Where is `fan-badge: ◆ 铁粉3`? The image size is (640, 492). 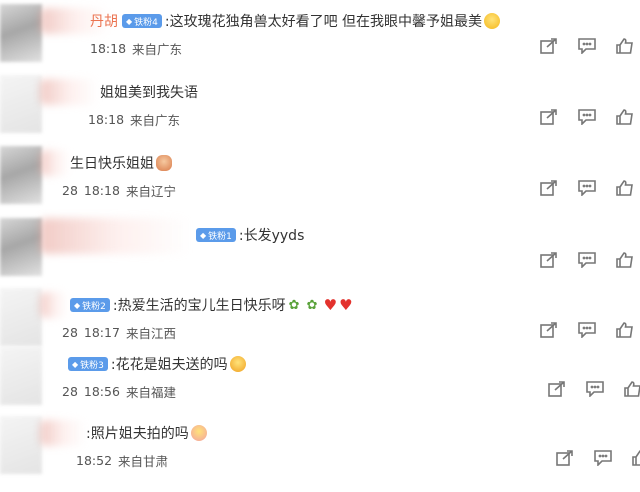 fan-badge: ◆ 铁粉3 is located at coordinates (88, 364).